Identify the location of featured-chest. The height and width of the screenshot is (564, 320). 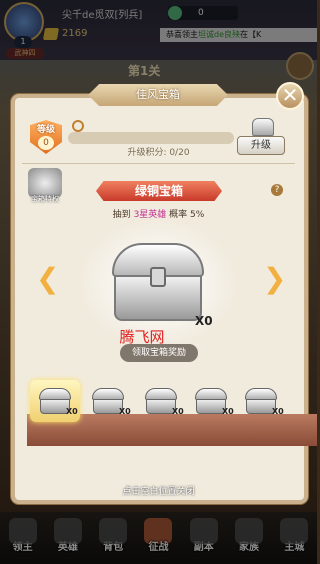
(158, 283).